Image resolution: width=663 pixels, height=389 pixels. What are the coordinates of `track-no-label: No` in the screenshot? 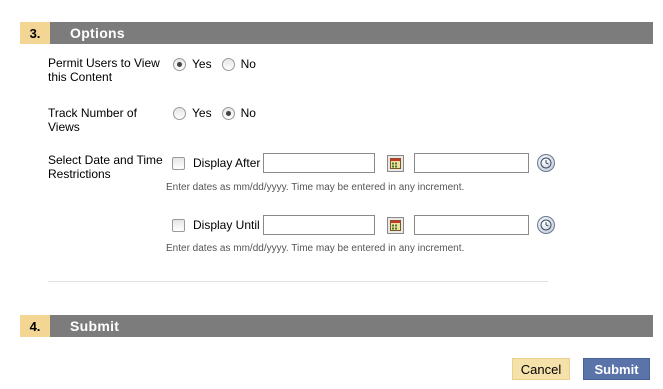 It's located at (248, 113).